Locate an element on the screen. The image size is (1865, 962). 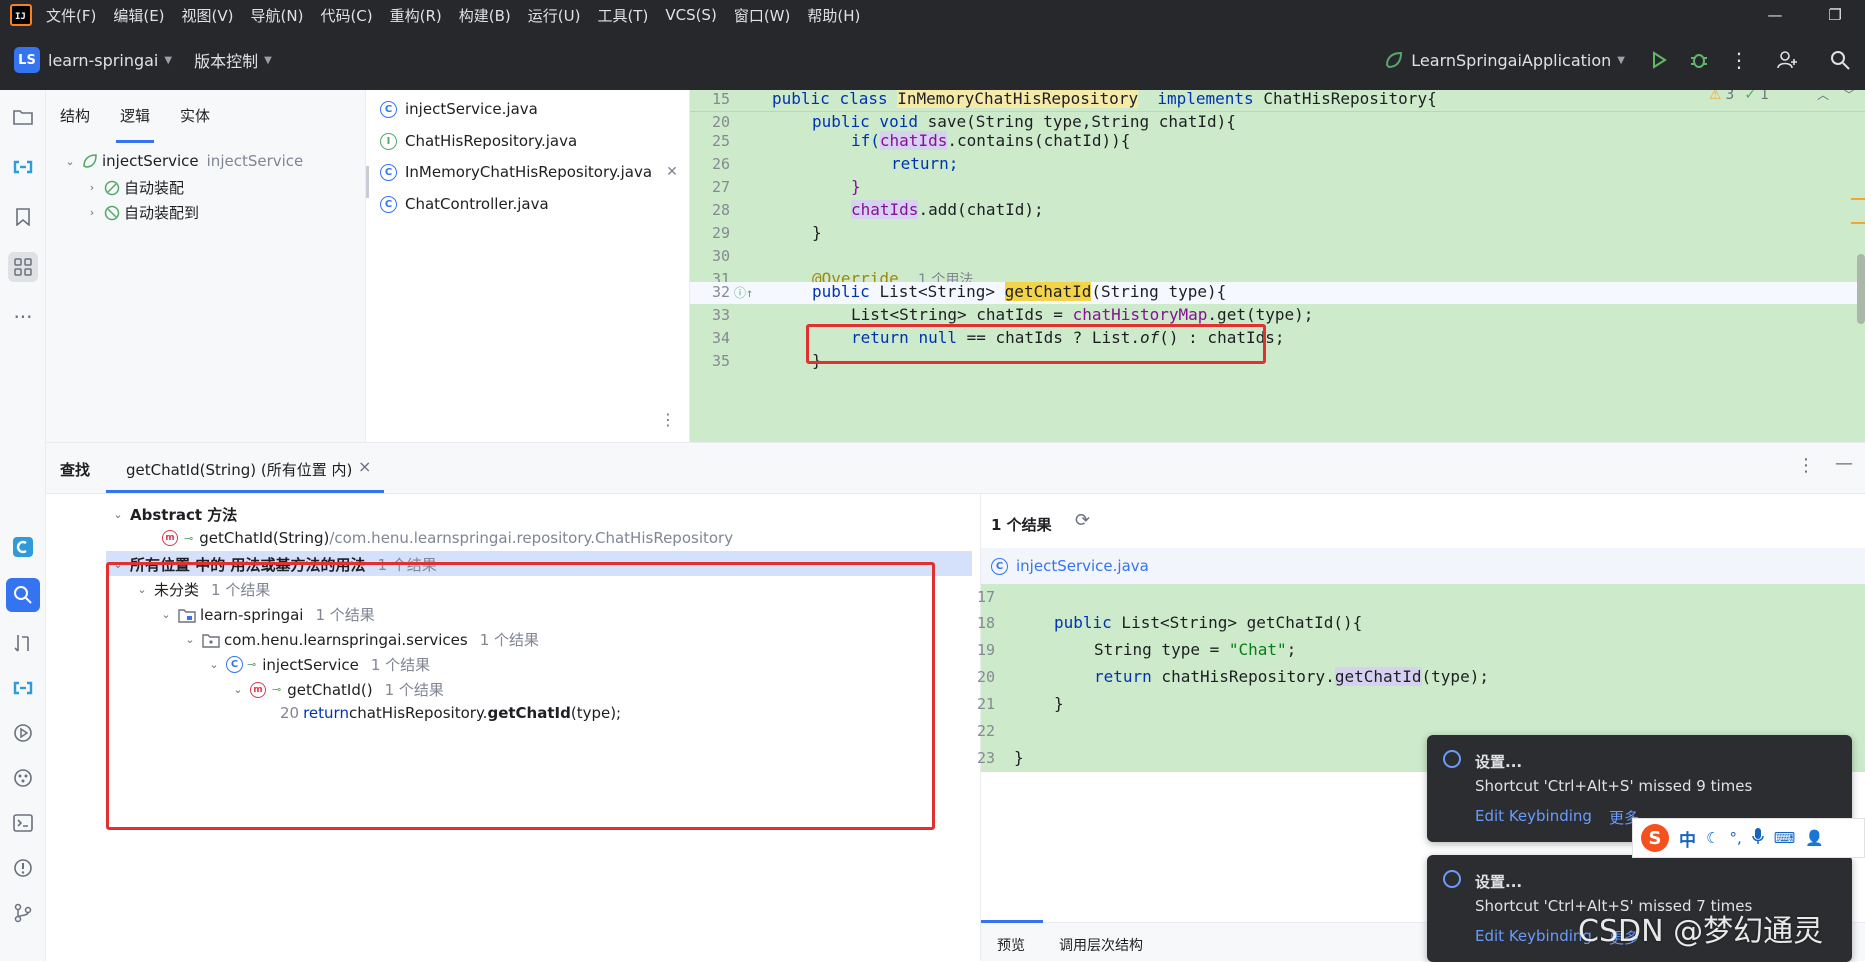
implements-gutter-icon: ⓘ↑ is located at coordinates (743, 292).